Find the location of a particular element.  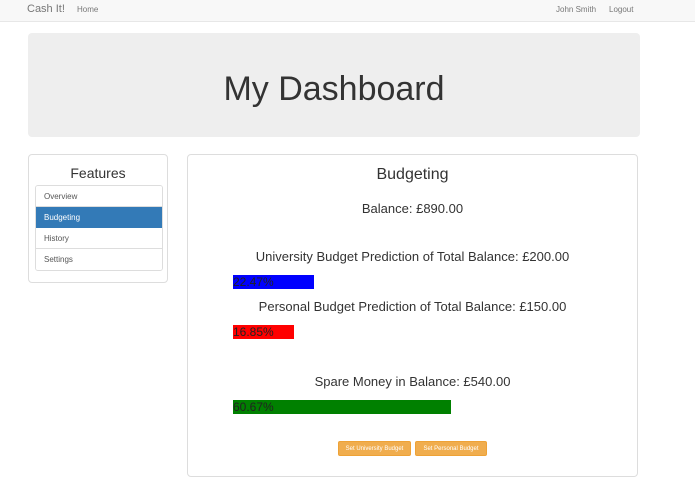

page-title: My Dashboard is located at coordinates (334, 89).